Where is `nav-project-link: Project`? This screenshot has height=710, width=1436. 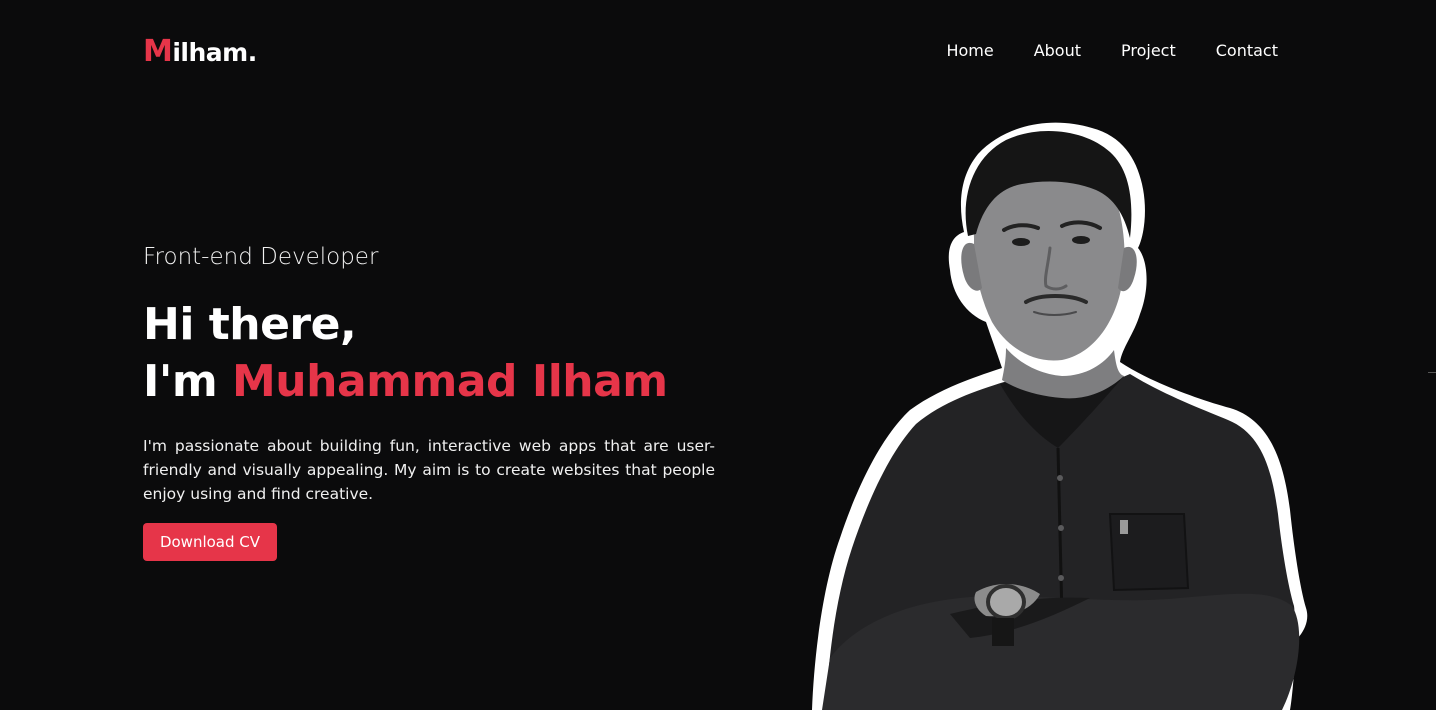 nav-project-link: Project is located at coordinates (1148, 51).